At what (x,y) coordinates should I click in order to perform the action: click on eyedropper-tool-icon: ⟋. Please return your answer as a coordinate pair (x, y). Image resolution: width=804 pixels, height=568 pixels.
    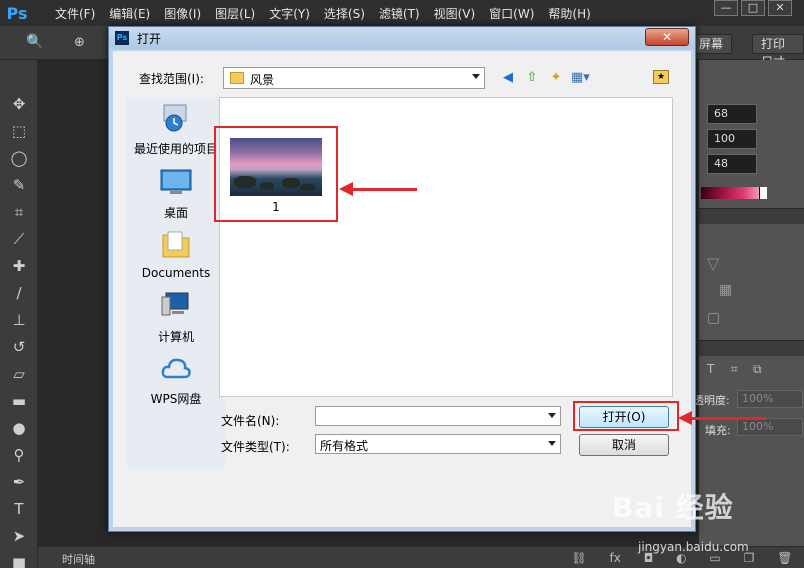
    Looking at the image, I should click on (19, 238).